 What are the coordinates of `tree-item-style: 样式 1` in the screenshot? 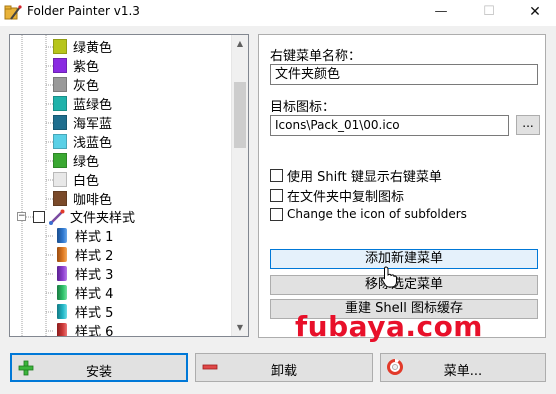 It's located at (85, 235).